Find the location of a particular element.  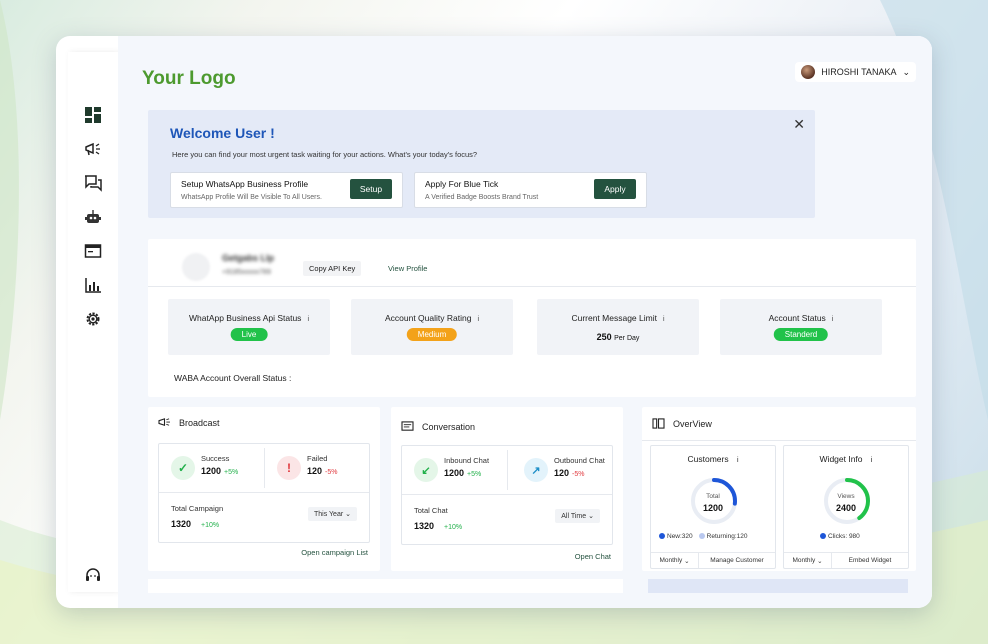

total-campaign: Total Campaign 1320 +10% is located at coordinates (197, 516).